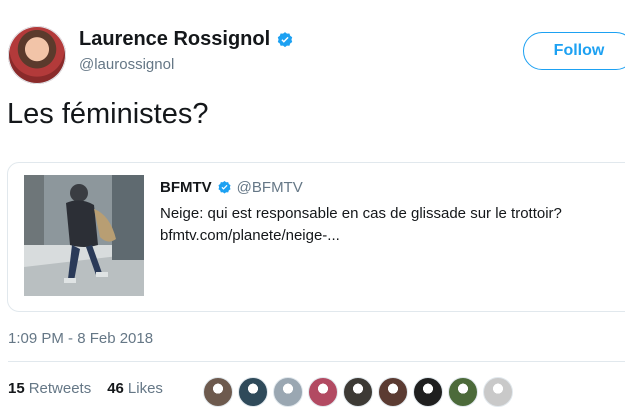  Describe the element at coordinates (186, 187) in the screenshot. I see `quoted-author-name: BFMTV` at that location.